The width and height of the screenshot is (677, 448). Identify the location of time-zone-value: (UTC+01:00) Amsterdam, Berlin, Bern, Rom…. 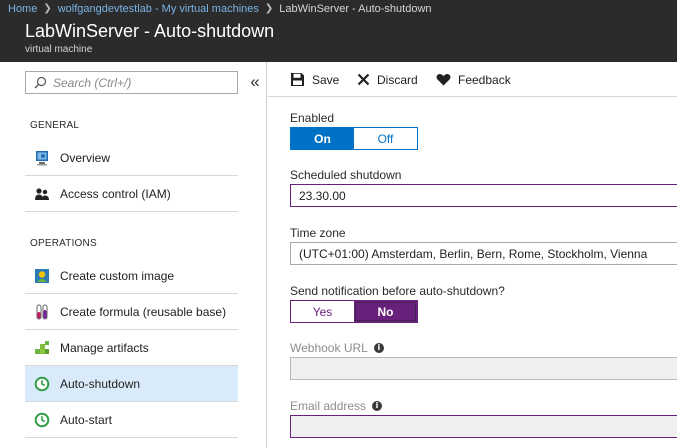
(473, 253).